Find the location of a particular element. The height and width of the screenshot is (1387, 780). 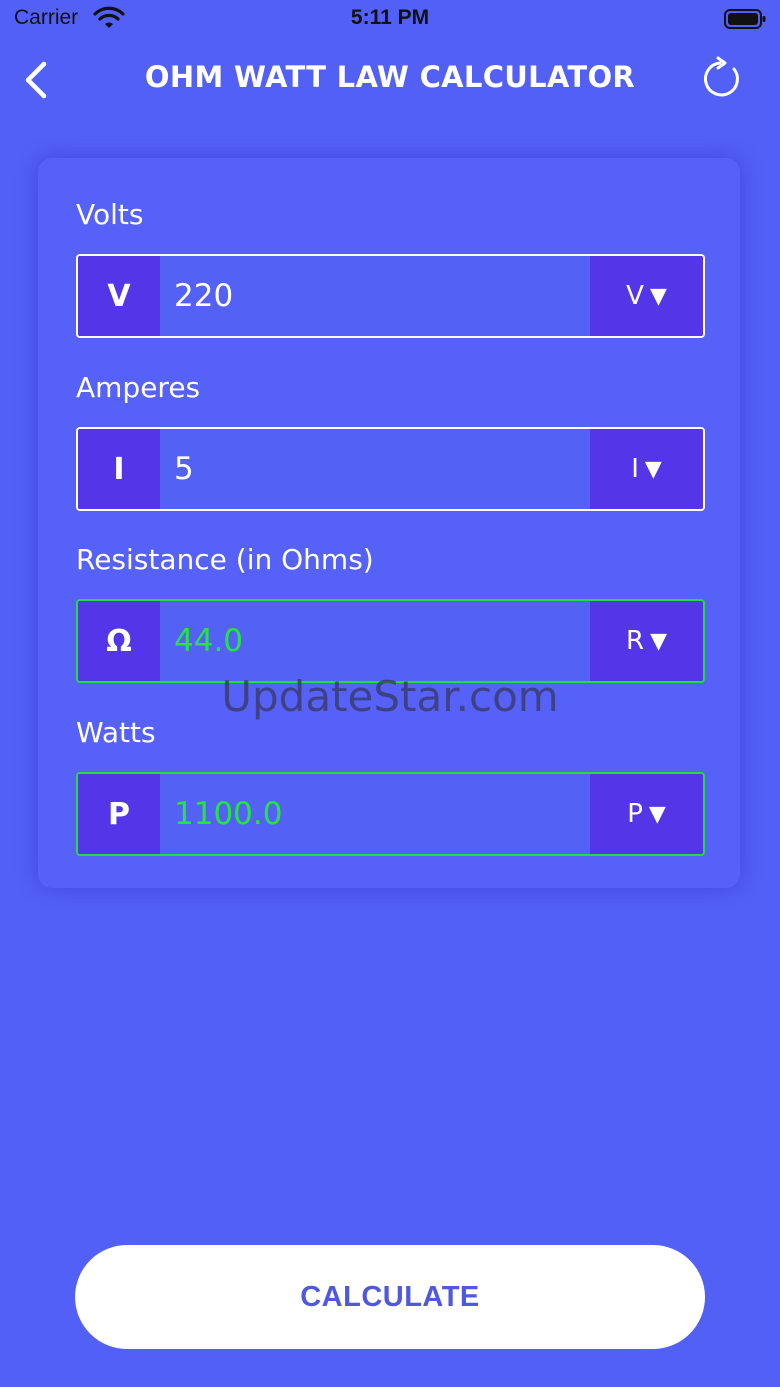

watts-unit-label: P is located at coordinates (635, 814).